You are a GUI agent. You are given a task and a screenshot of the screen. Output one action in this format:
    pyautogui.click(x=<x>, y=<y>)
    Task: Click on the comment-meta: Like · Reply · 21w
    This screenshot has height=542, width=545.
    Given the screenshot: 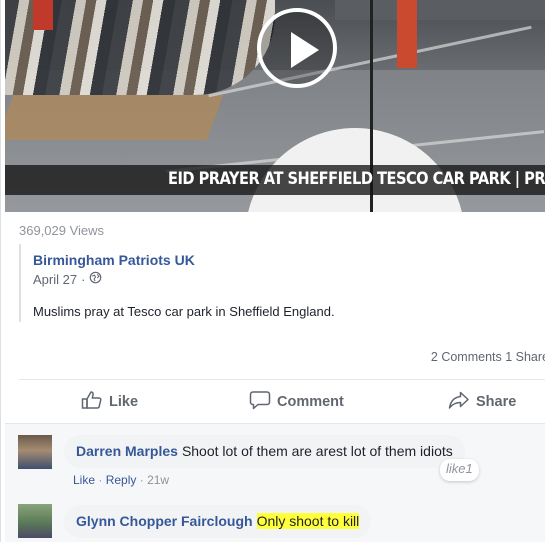 What is the action you would take?
    pyautogui.click(x=121, y=480)
    